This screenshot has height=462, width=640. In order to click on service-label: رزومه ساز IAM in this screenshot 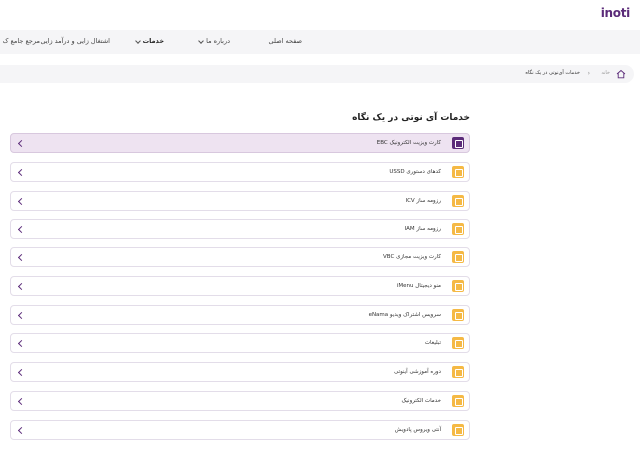, I will do `click(422, 229)`.